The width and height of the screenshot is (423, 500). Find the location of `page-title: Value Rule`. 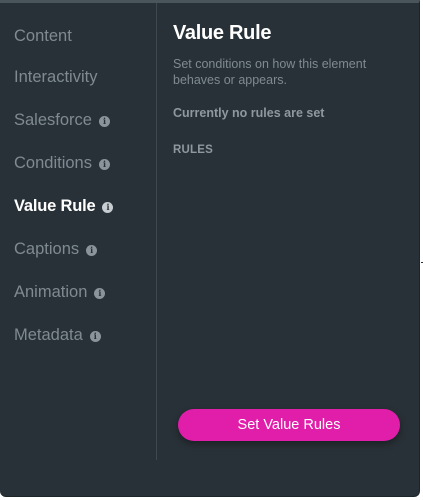

page-title: Value Rule is located at coordinates (222, 33).